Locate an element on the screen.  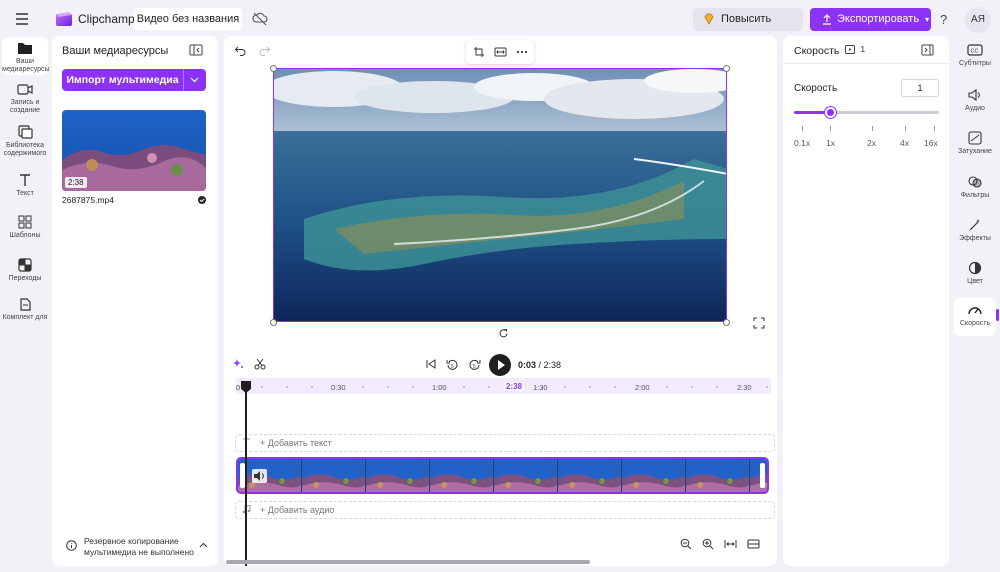
fullscreen-icon is located at coordinates (759, 323).